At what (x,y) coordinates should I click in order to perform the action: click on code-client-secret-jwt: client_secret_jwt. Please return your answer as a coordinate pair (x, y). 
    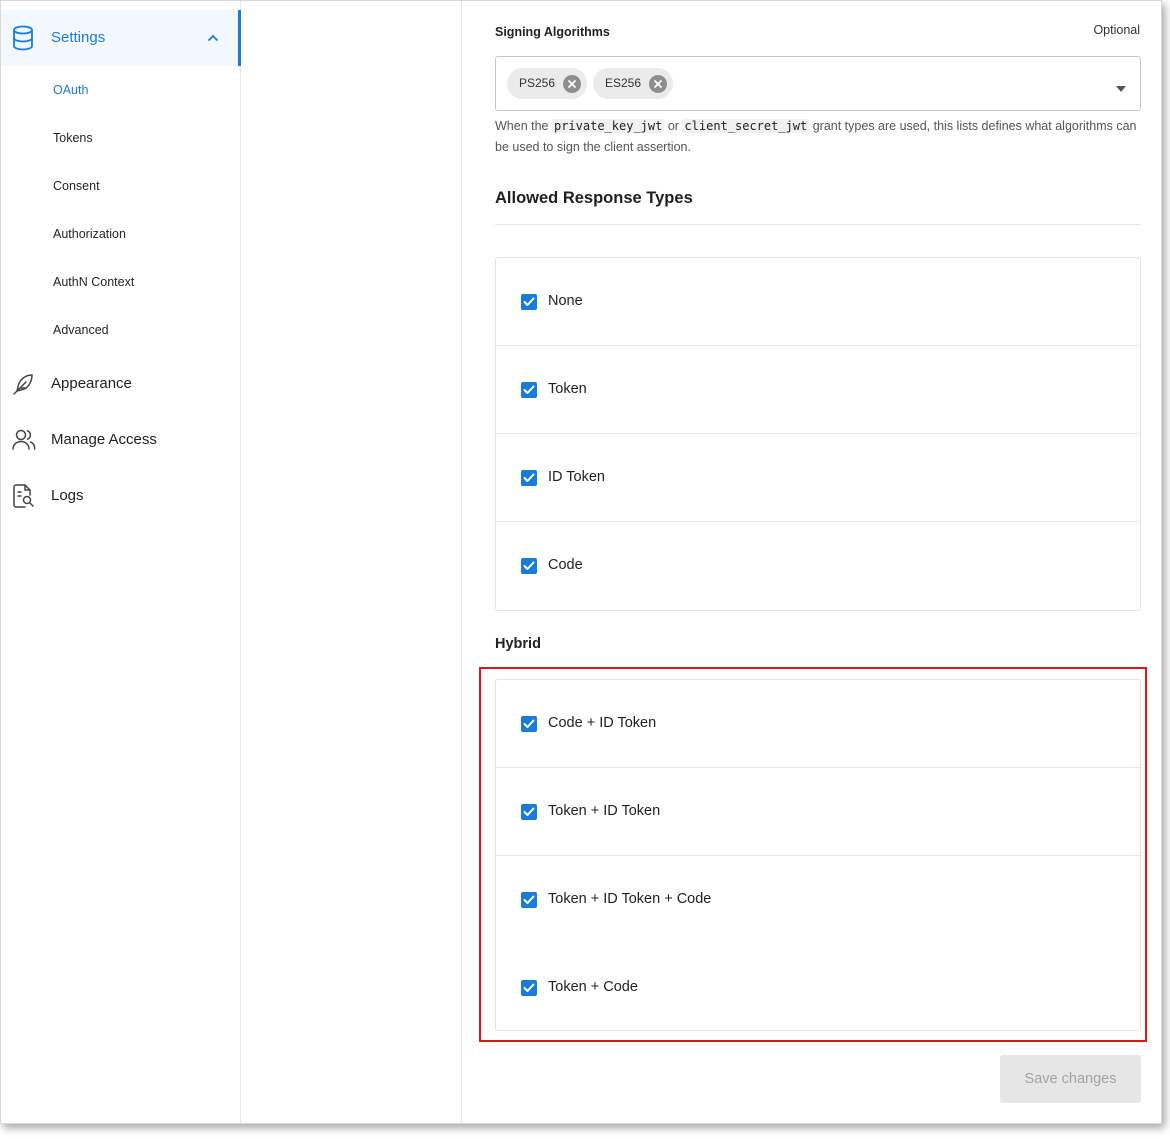
    Looking at the image, I should click on (746, 126).